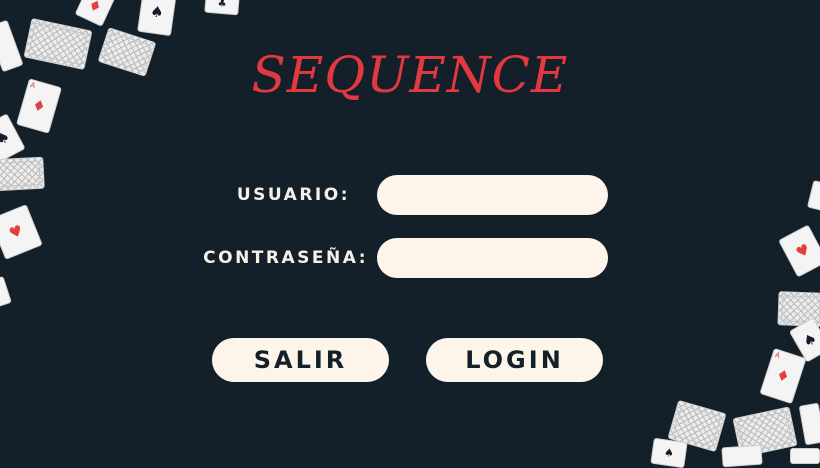  I want to click on card-back-decoration, so click(22, 174).